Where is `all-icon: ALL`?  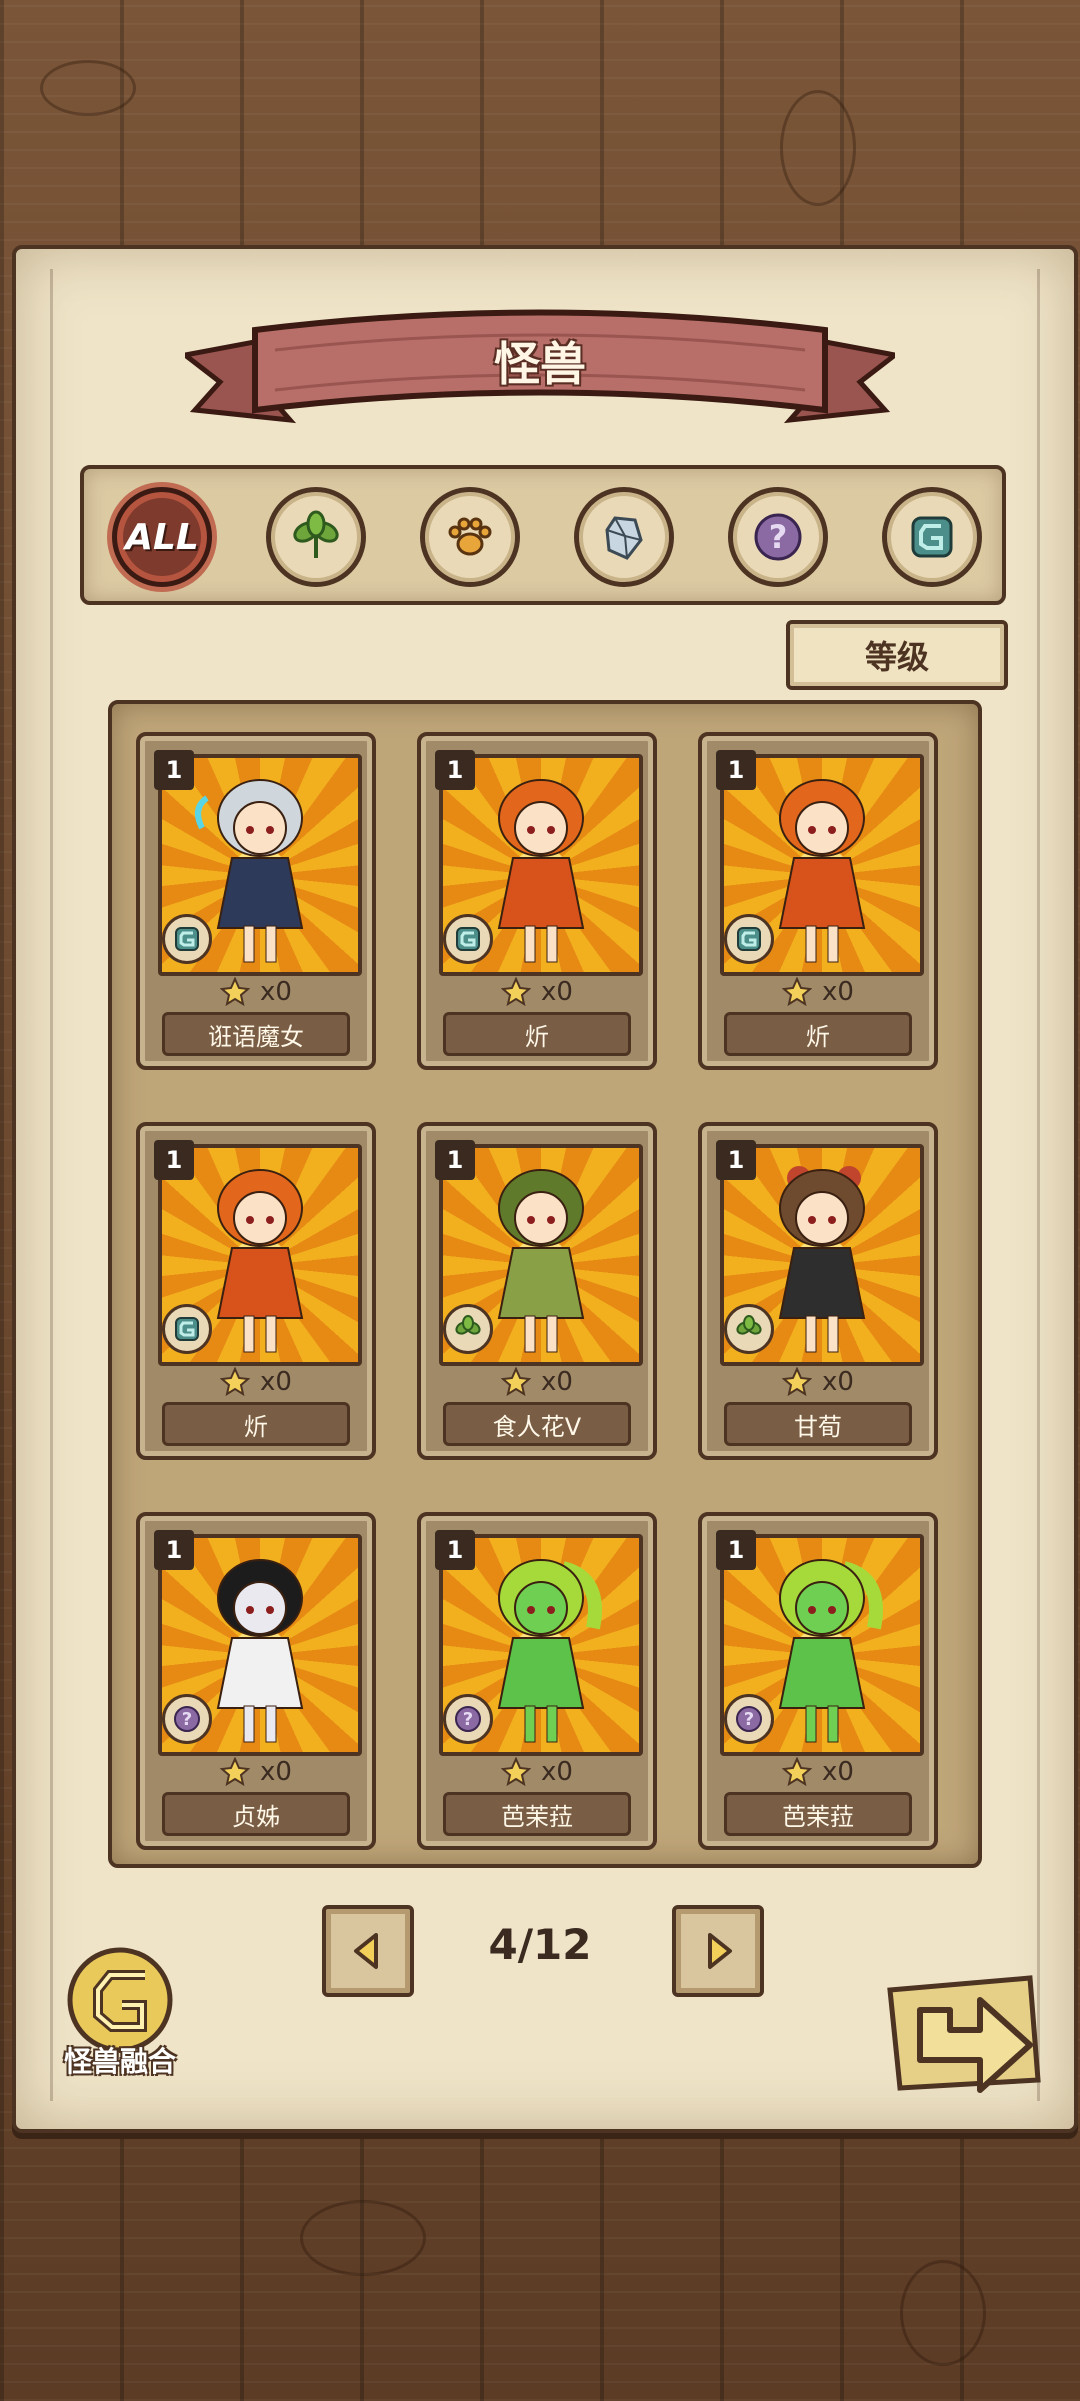
all-icon: ALL is located at coordinates (162, 537).